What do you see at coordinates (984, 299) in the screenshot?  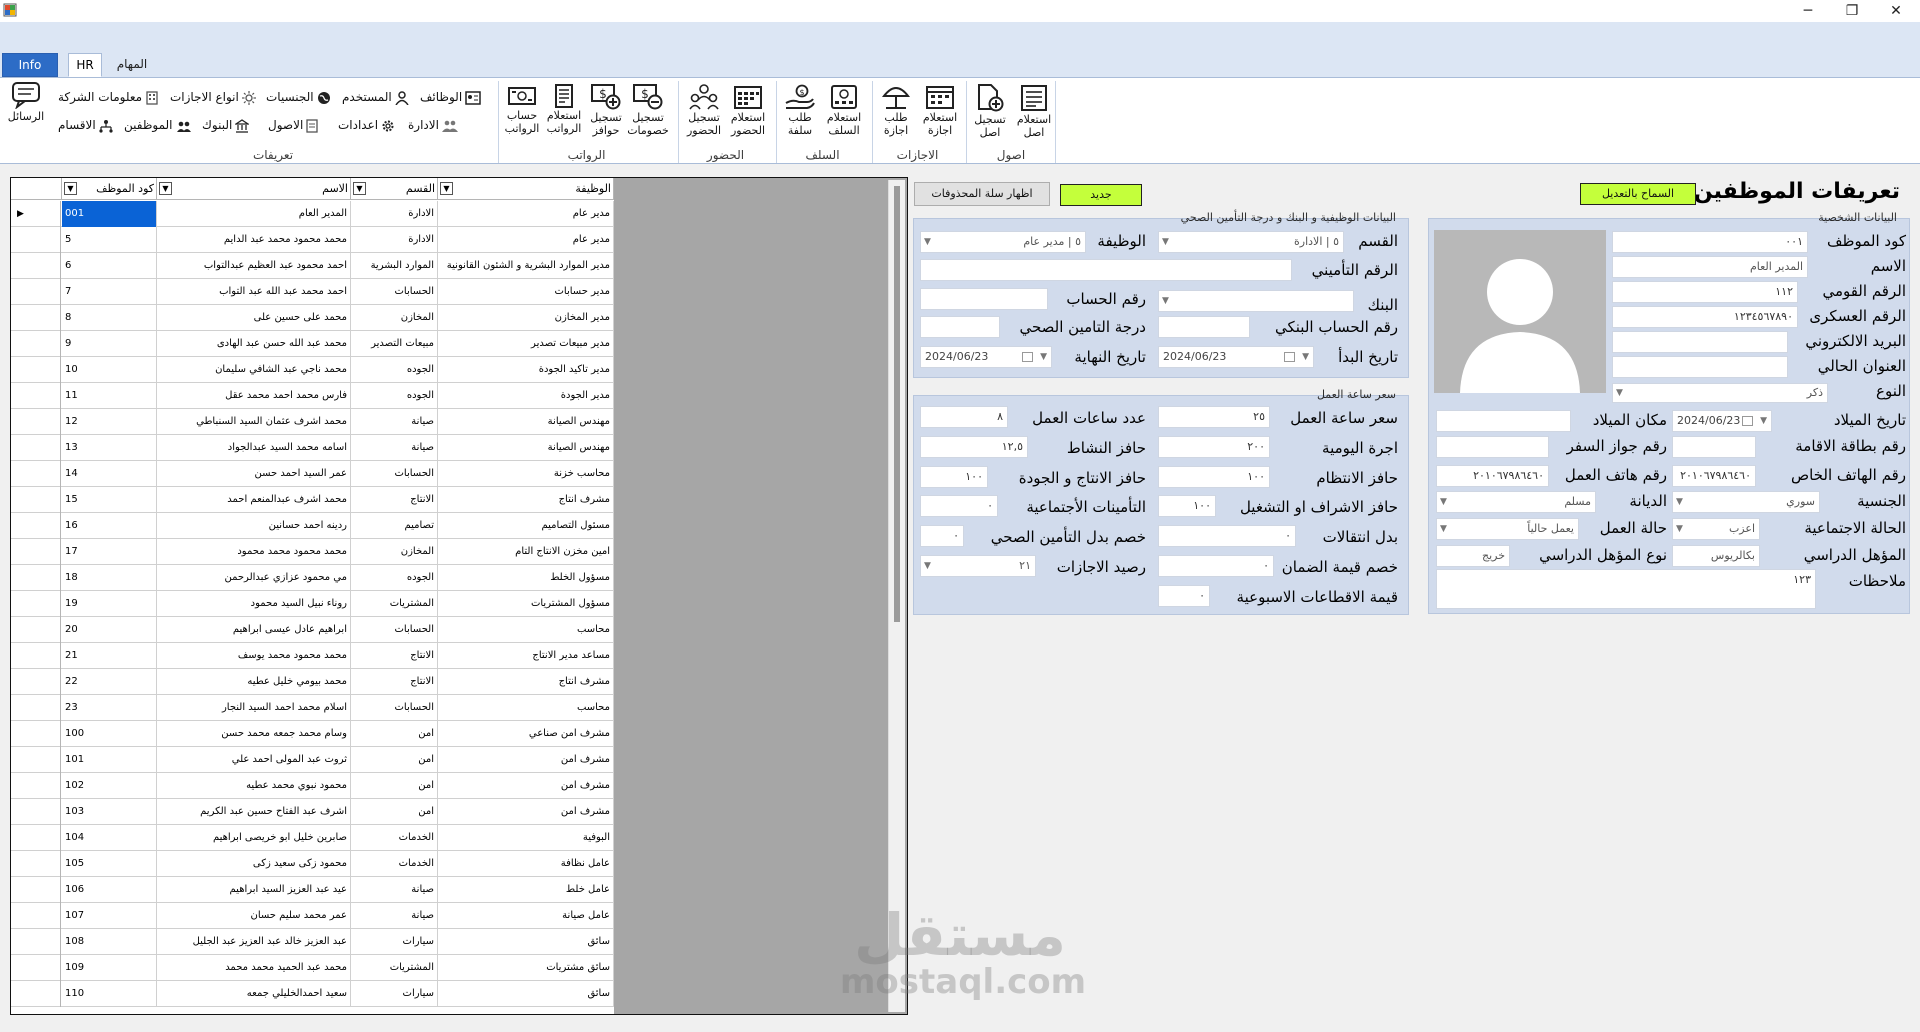 I see `account-number-field` at bounding box center [984, 299].